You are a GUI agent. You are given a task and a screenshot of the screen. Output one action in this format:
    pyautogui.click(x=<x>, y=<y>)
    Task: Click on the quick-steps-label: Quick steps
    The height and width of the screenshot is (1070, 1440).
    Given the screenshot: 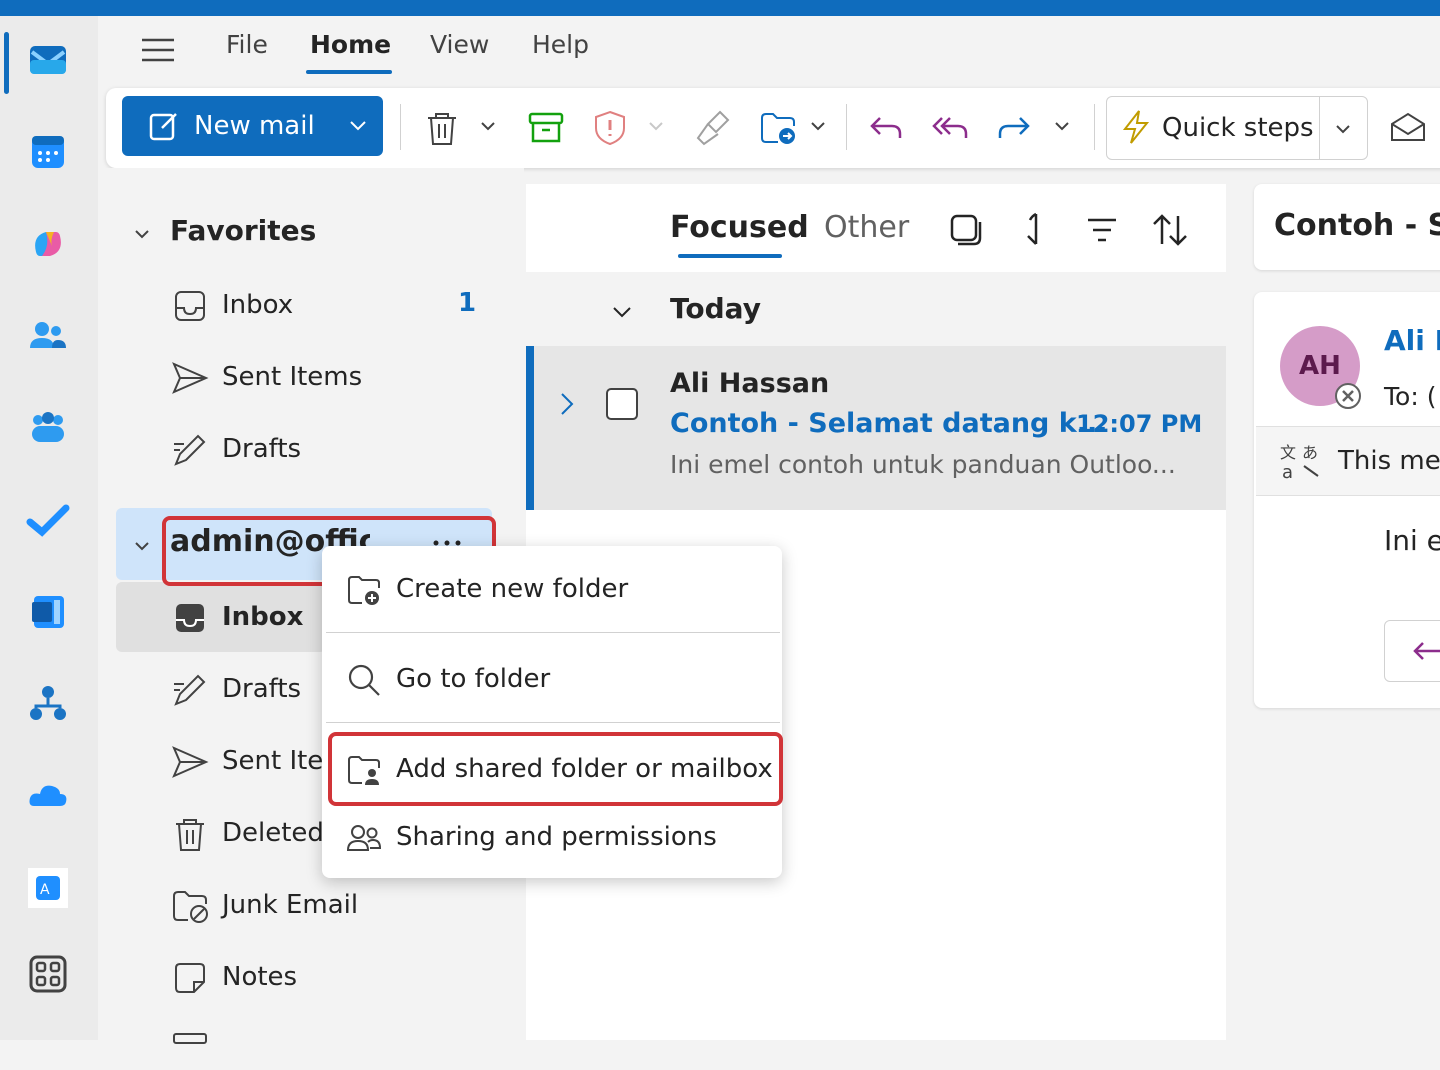 What is the action you would take?
    pyautogui.click(x=1238, y=128)
    